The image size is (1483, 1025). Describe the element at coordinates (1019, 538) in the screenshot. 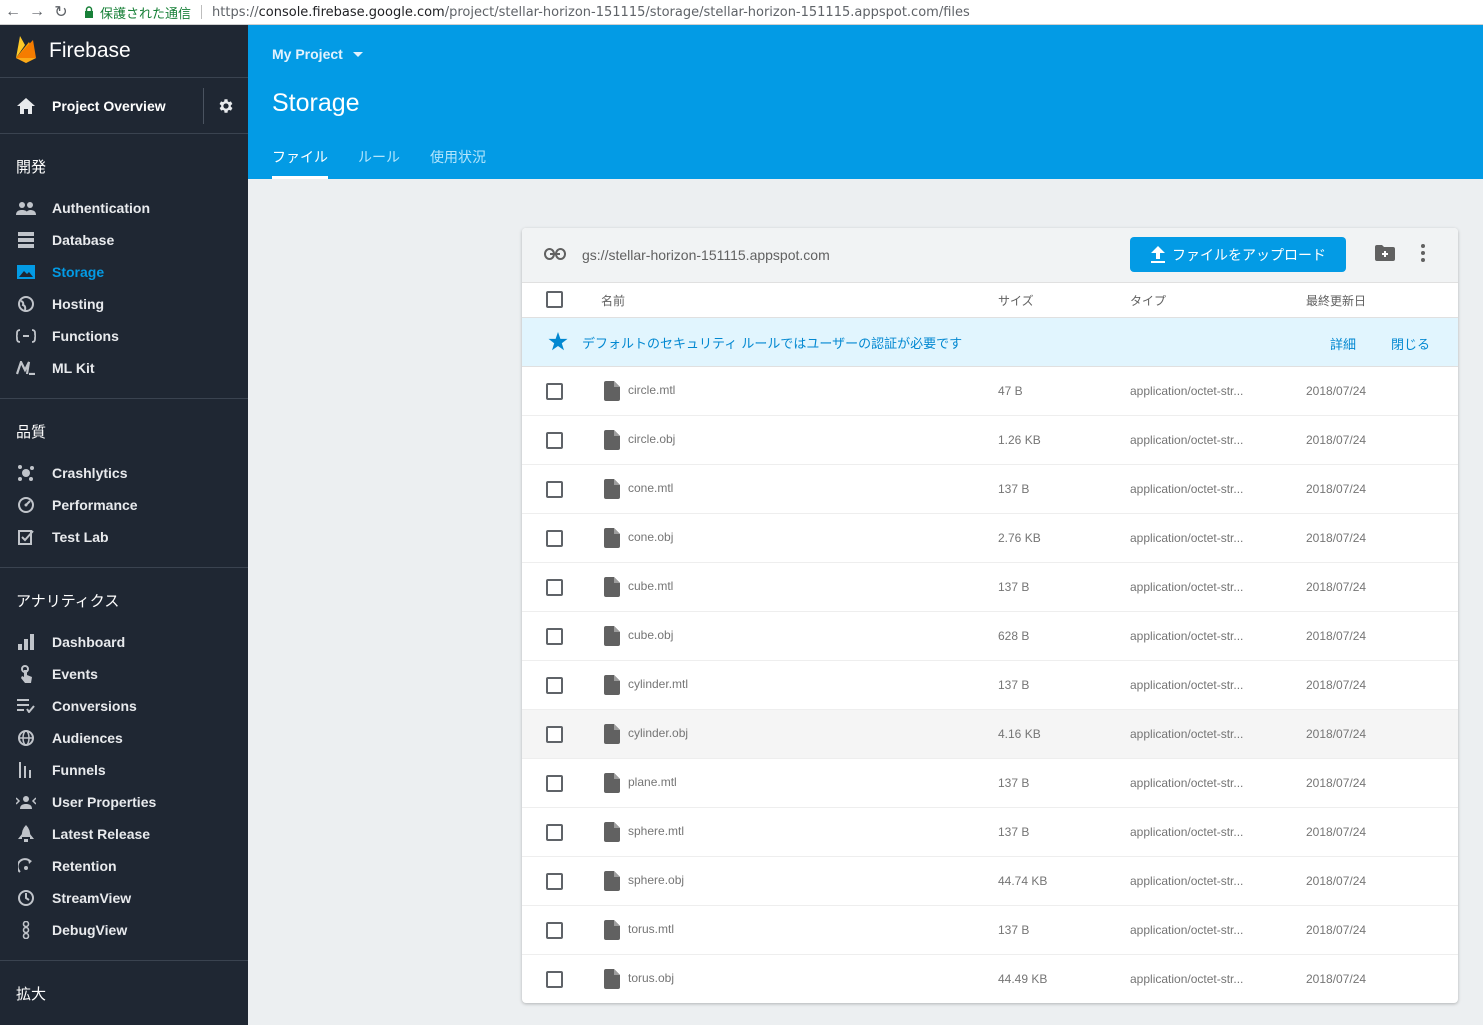

I see `file-size: 2.76 KB` at that location.